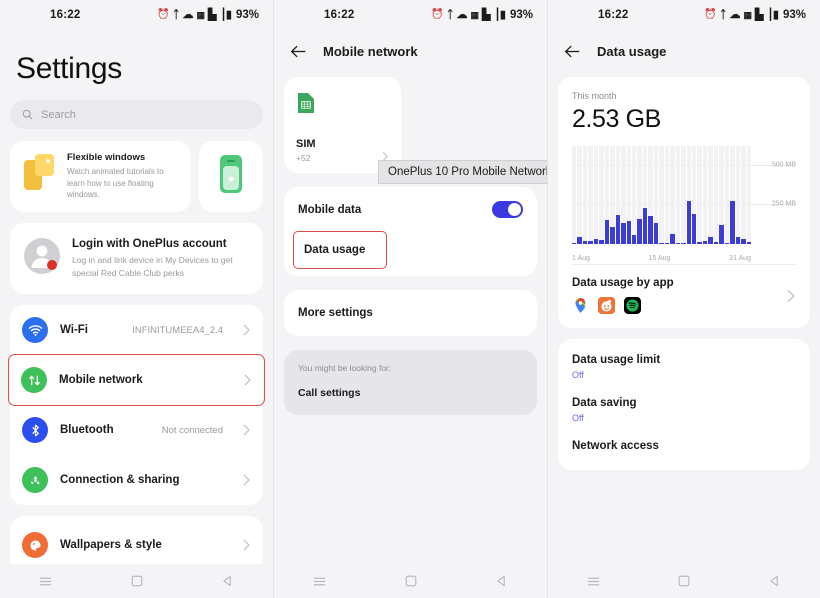 This screenshot has width=820, height=598. I want to click on app-bar: Mobile network, so click(410, 53).